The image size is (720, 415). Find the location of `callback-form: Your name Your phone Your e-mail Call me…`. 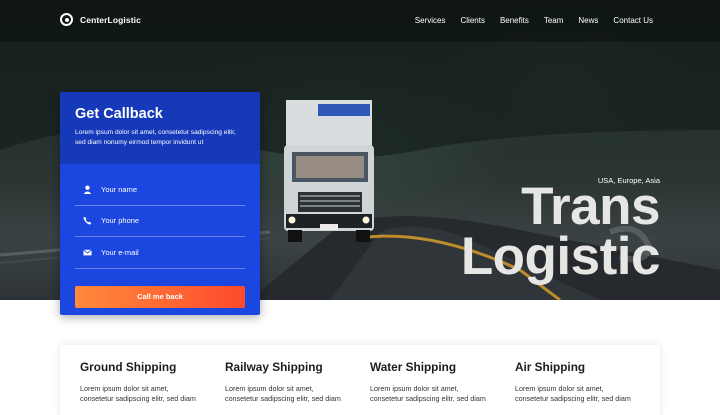

callback-form: Your name Your phone Your e-mail Call me… is located at coordinates (160, 236).